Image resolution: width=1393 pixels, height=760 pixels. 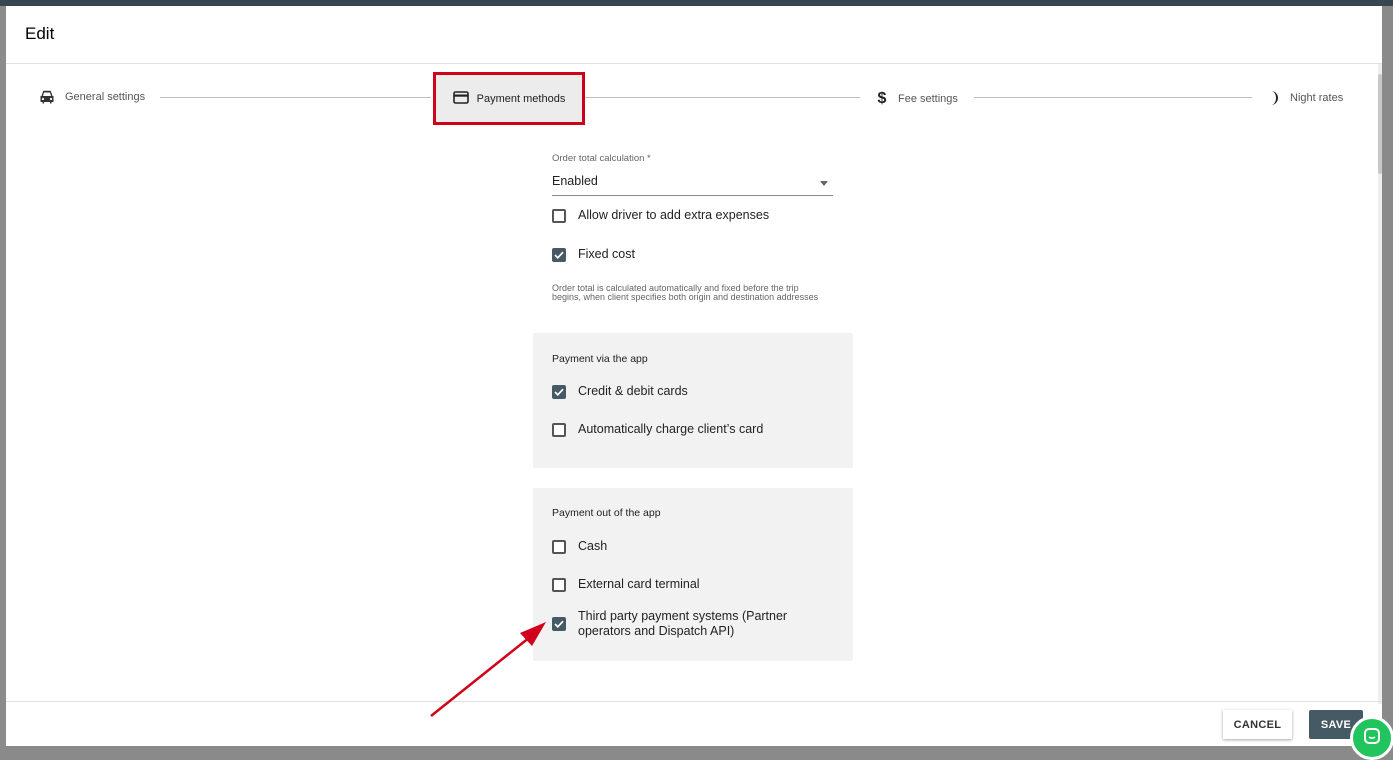 I want to click on scrollbar-thumb, so click(x=1380, y=124).